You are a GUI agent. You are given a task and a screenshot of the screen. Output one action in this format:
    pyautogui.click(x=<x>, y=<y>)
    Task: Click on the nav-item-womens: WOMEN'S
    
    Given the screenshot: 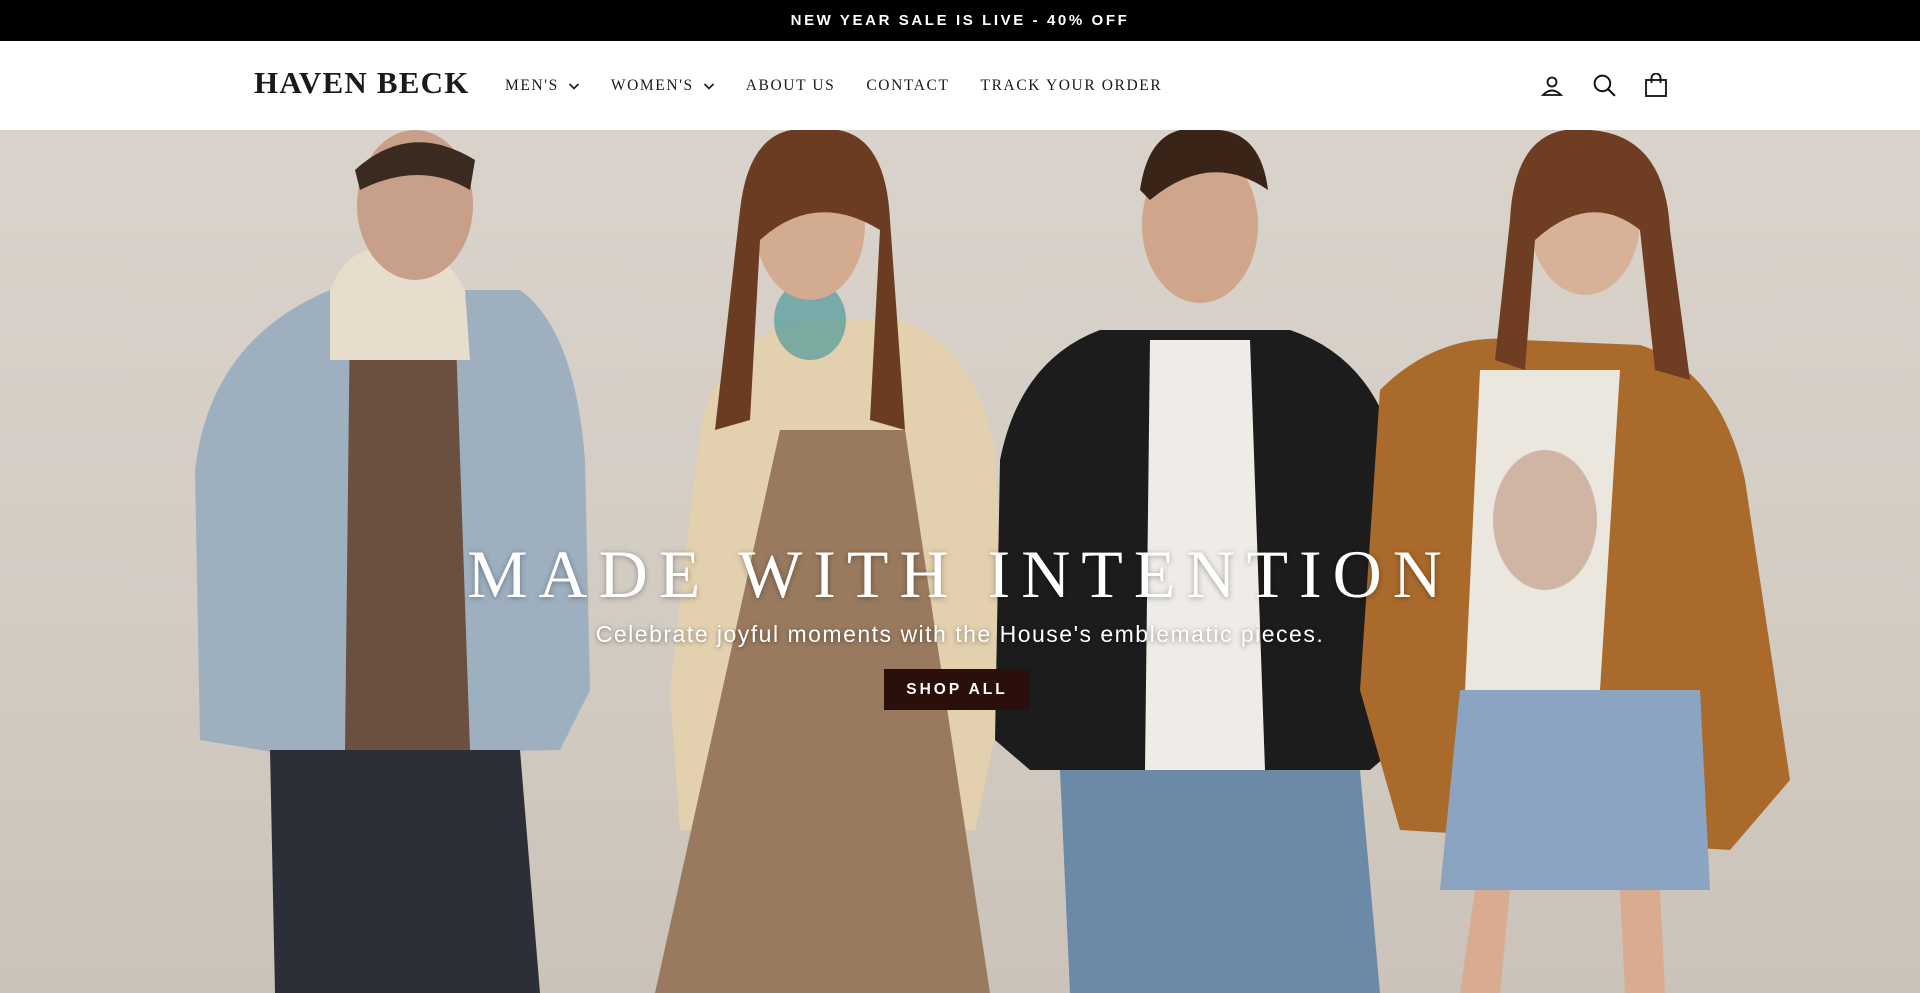 What is the action you would take?
    pyautogui.click(x=663, y=86)
    